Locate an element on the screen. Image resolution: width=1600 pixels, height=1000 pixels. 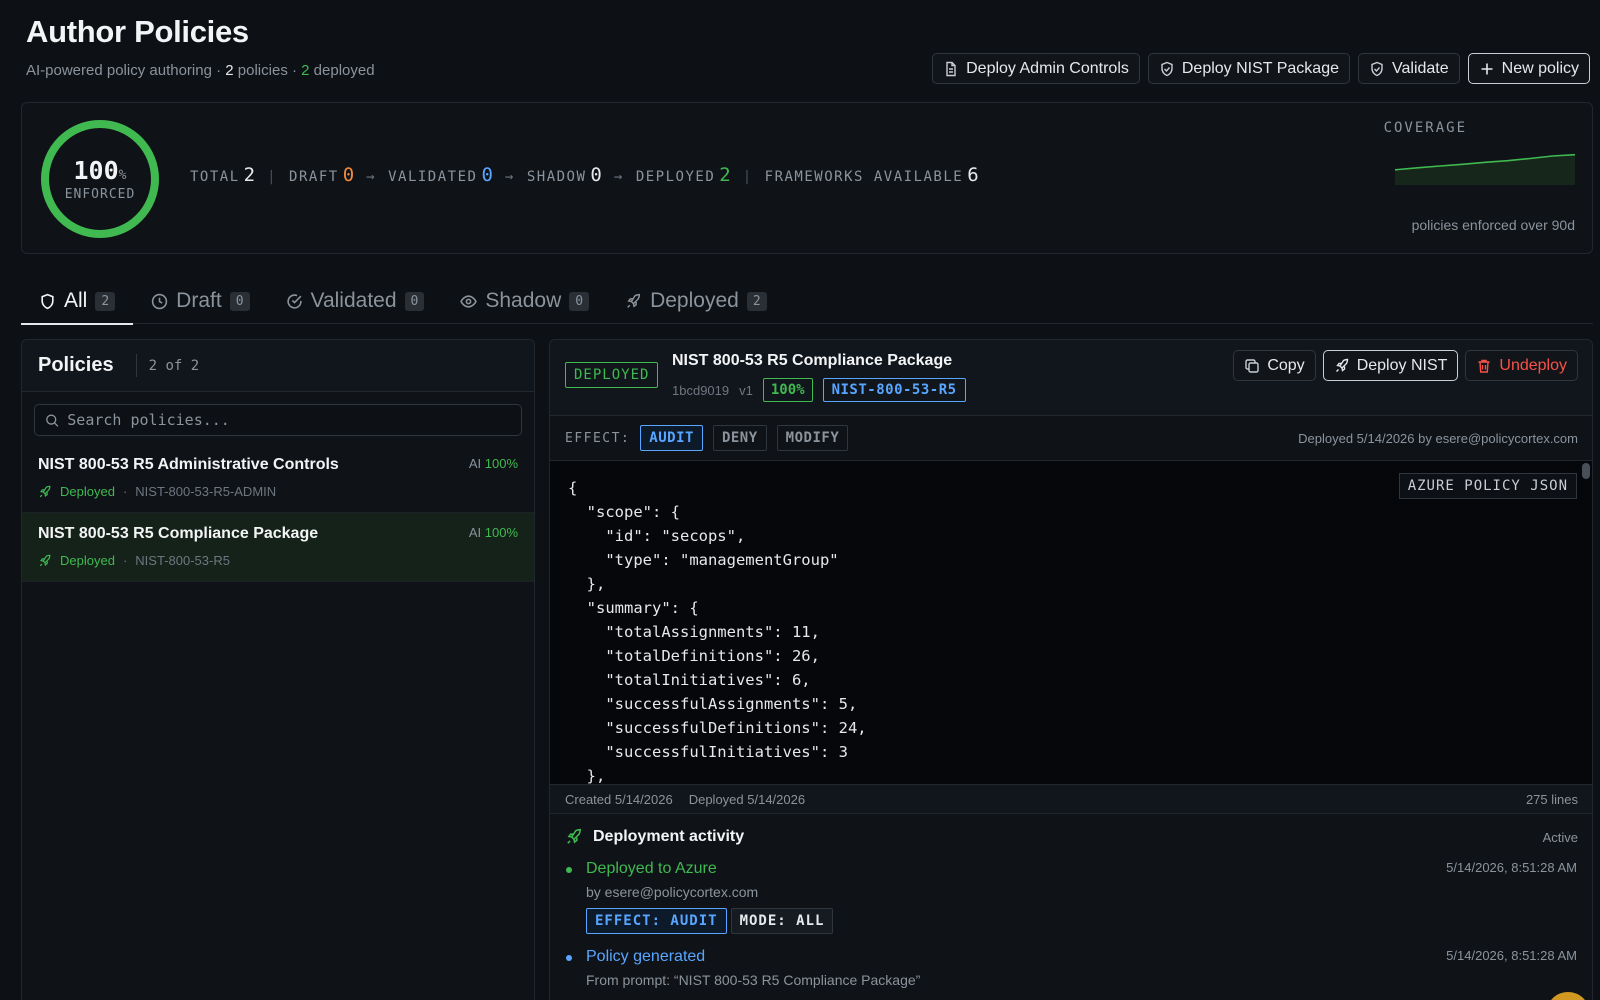
trash-icon is located at coordinates (1484, 366).